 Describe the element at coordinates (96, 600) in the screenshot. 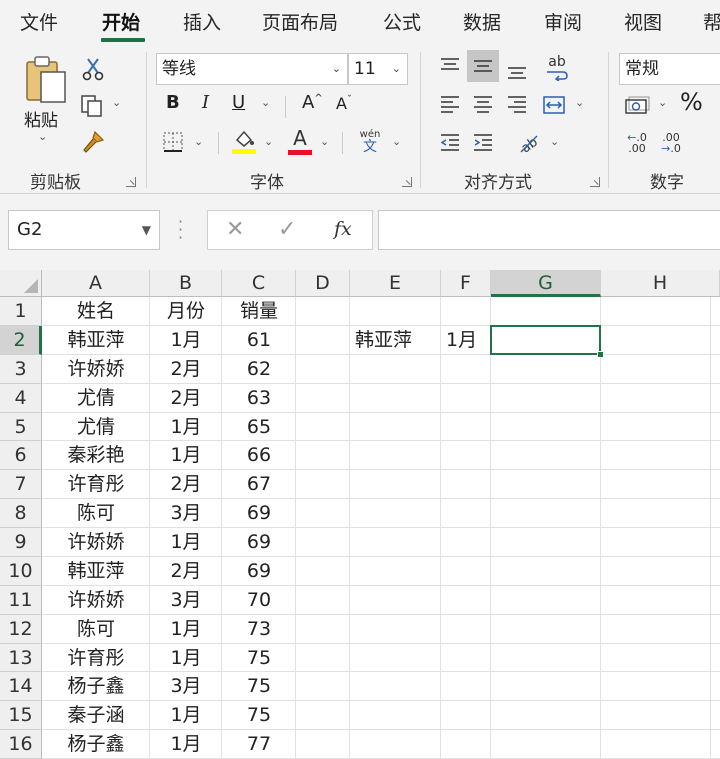

I see `cell-a11: 许娇娇` at that location.